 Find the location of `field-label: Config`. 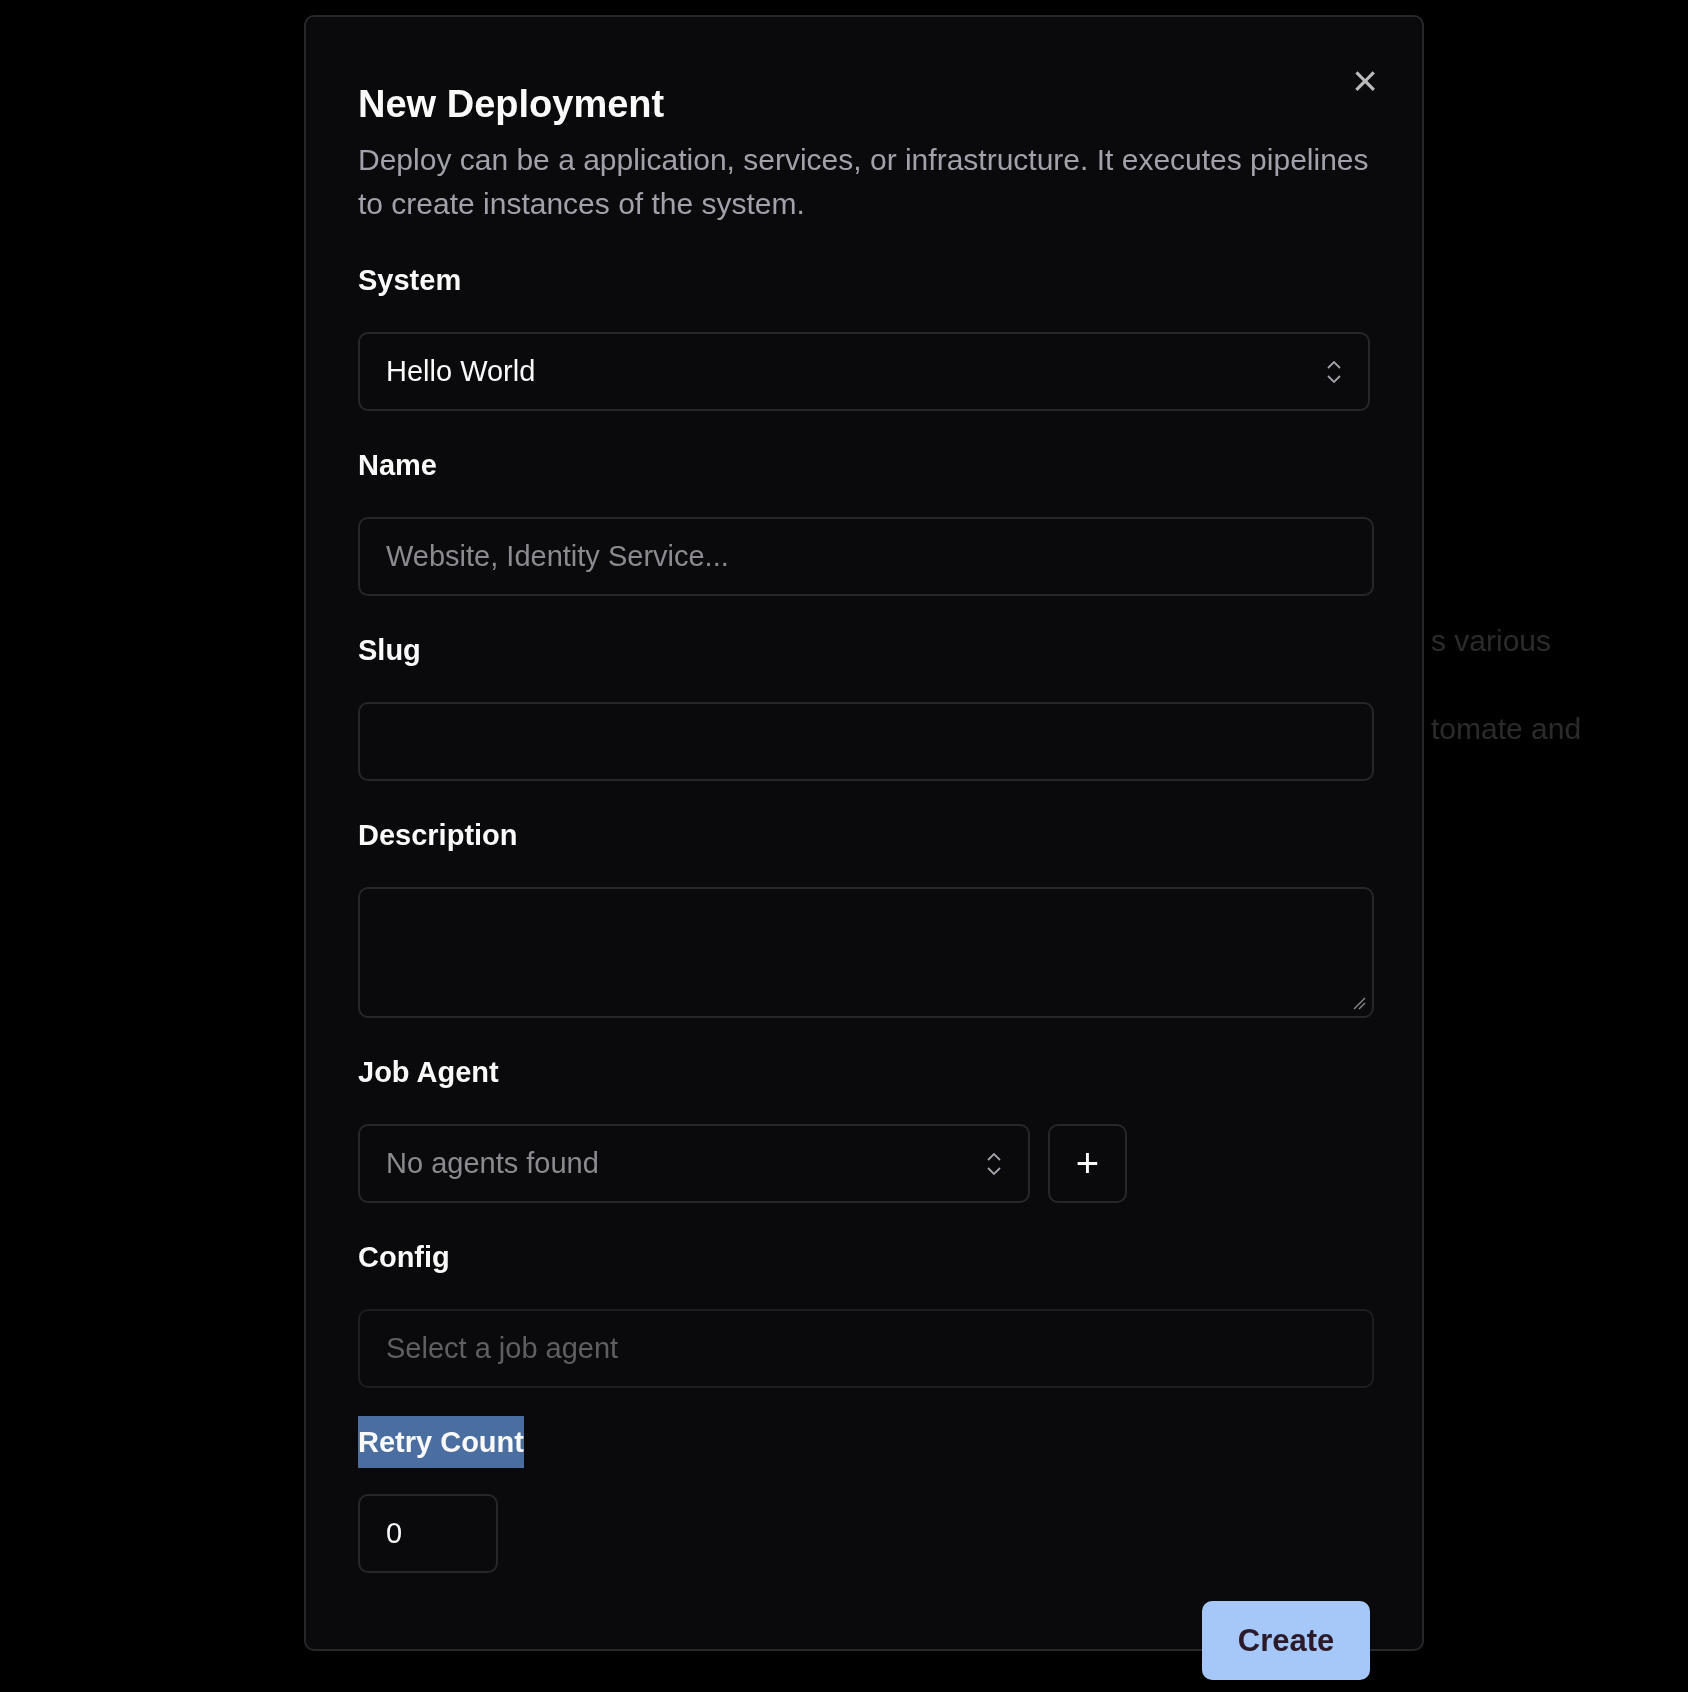

field-label: Config is located at coordinates (404, 1257).